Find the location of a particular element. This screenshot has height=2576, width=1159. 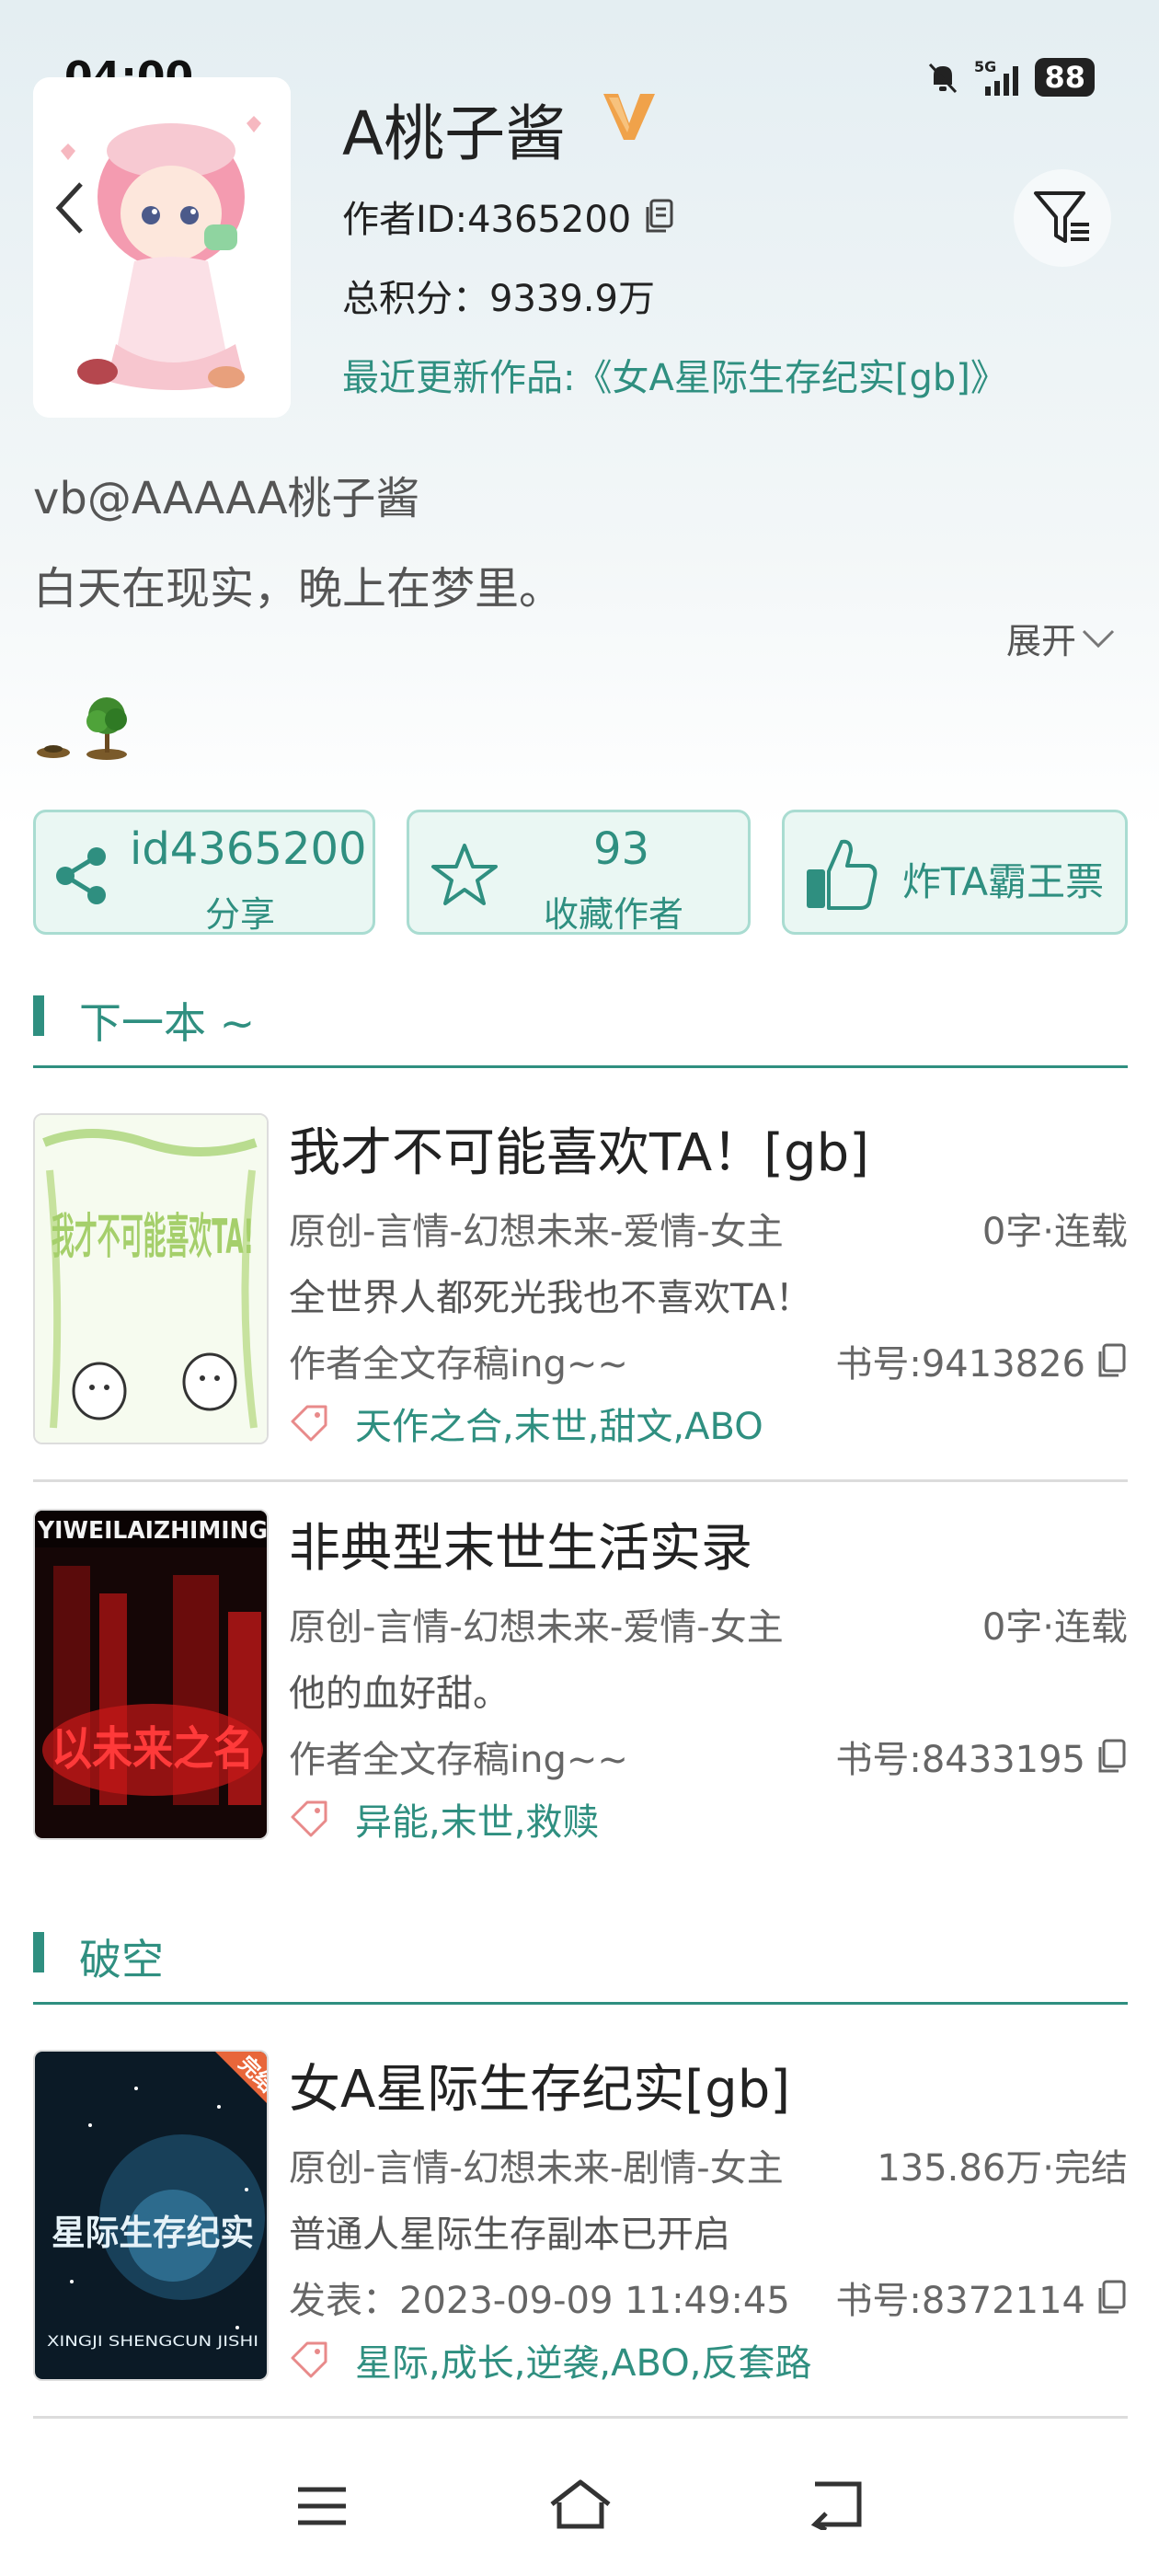

favorite-count: 93 is located at coordinates (621, 849).